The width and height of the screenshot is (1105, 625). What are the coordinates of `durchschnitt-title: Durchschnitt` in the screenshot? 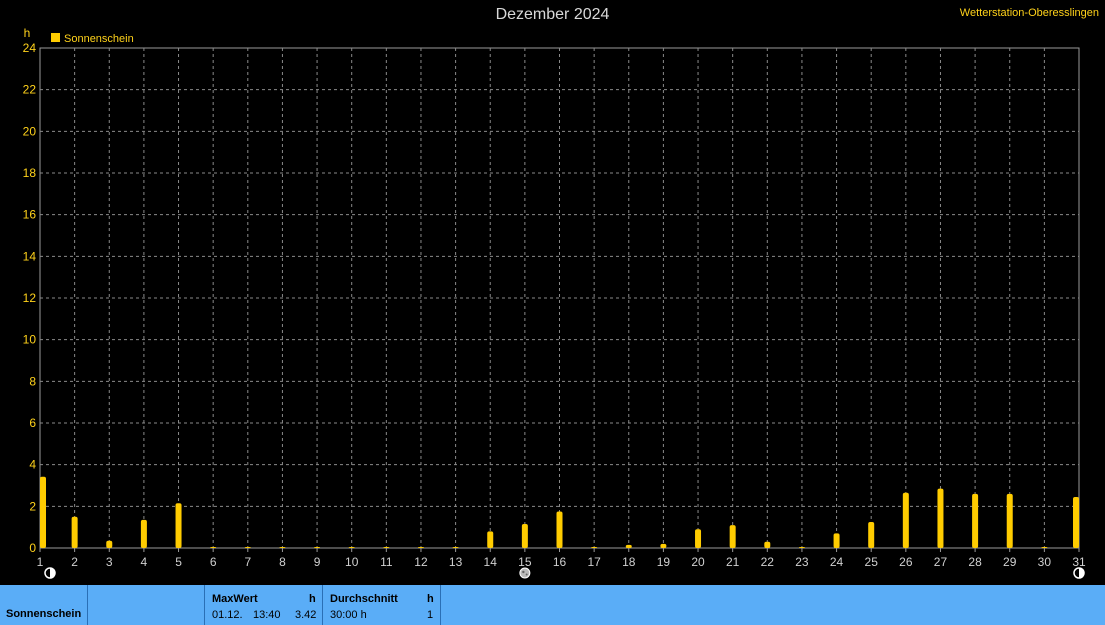 It's located at (364, 599).